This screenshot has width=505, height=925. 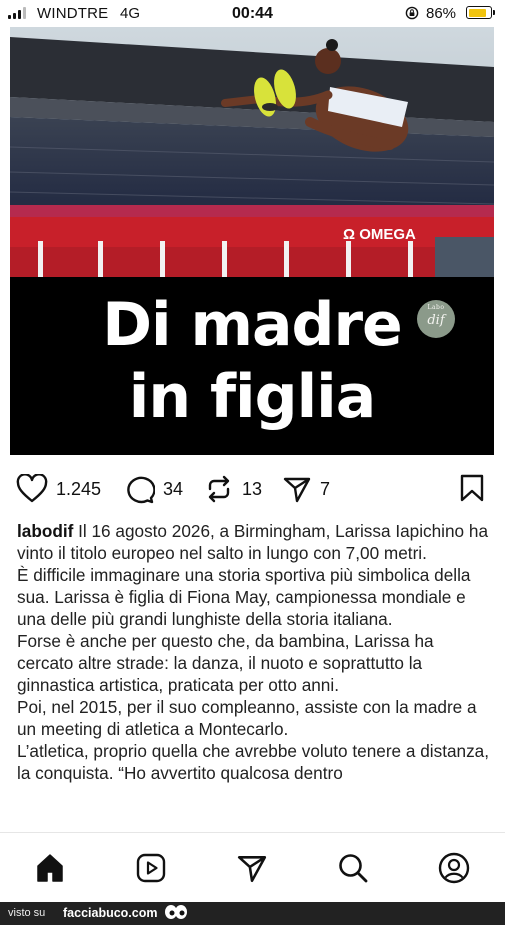 What do you see at coordinates (472, 488) in the screenshot?
I see `bookmark-icon` at bounding box center [472, 488].